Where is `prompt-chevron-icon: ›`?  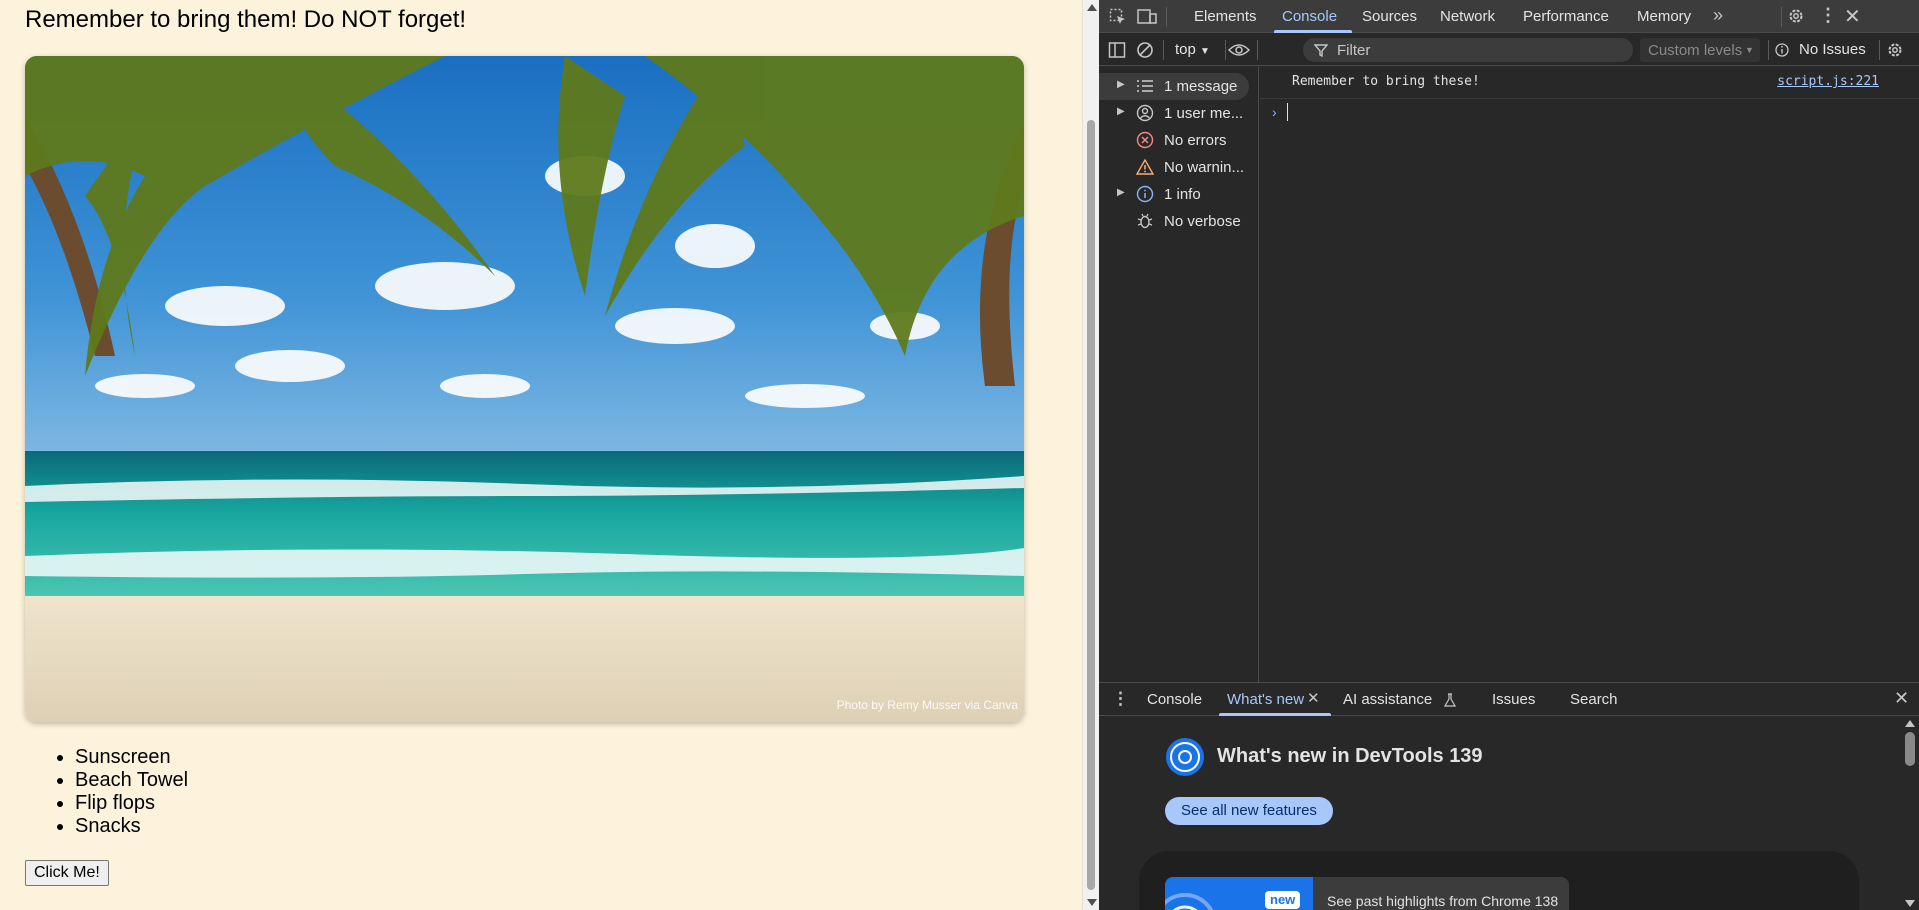
prompt-chevron-icon: › is located at coordinates (1274, 112).